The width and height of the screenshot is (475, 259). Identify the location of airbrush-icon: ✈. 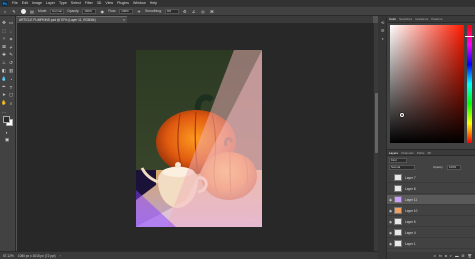
(139, 11).